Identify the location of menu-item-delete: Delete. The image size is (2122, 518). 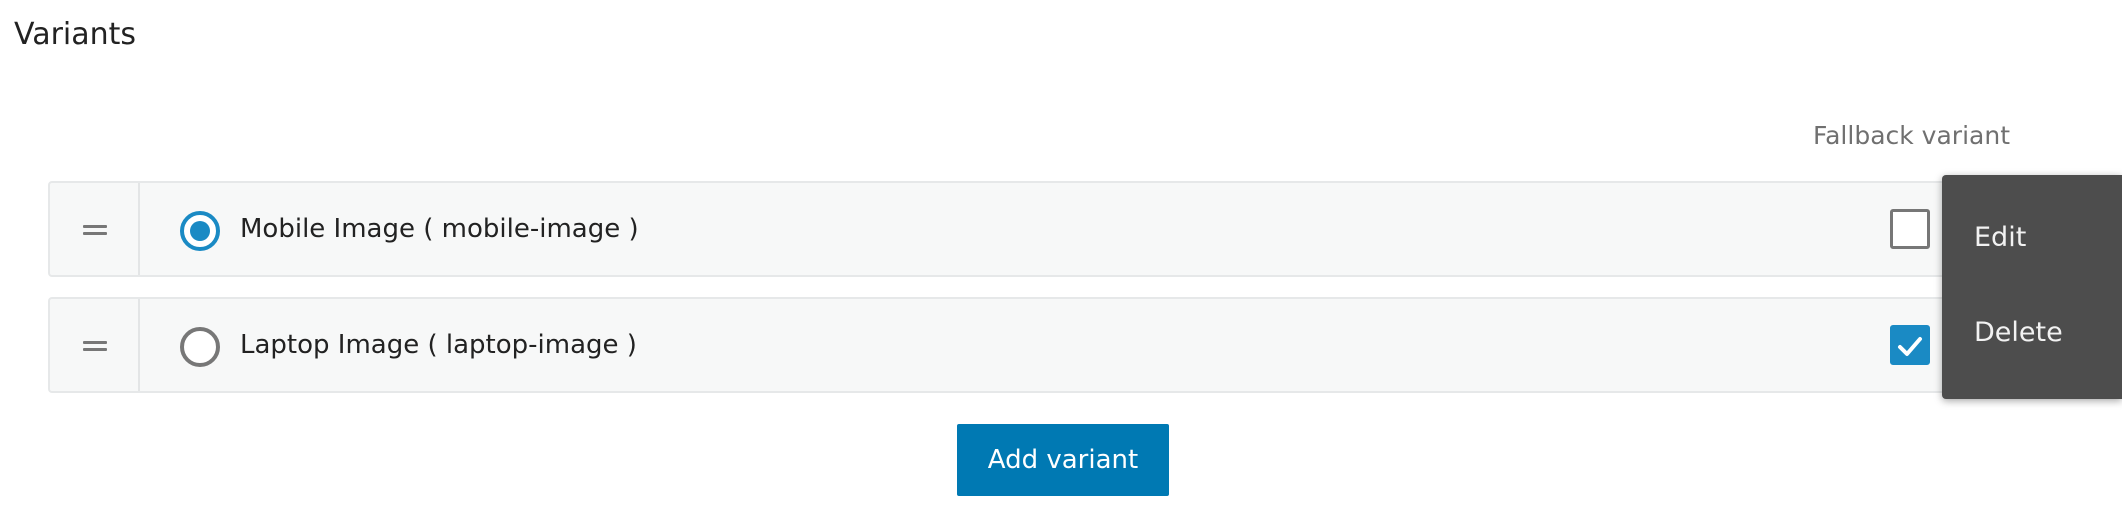
(2032, 333).